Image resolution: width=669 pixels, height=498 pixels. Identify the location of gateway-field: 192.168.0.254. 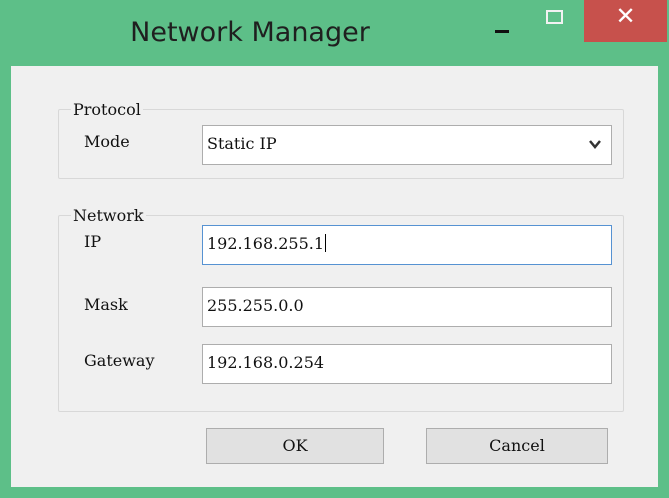
(407, 364).